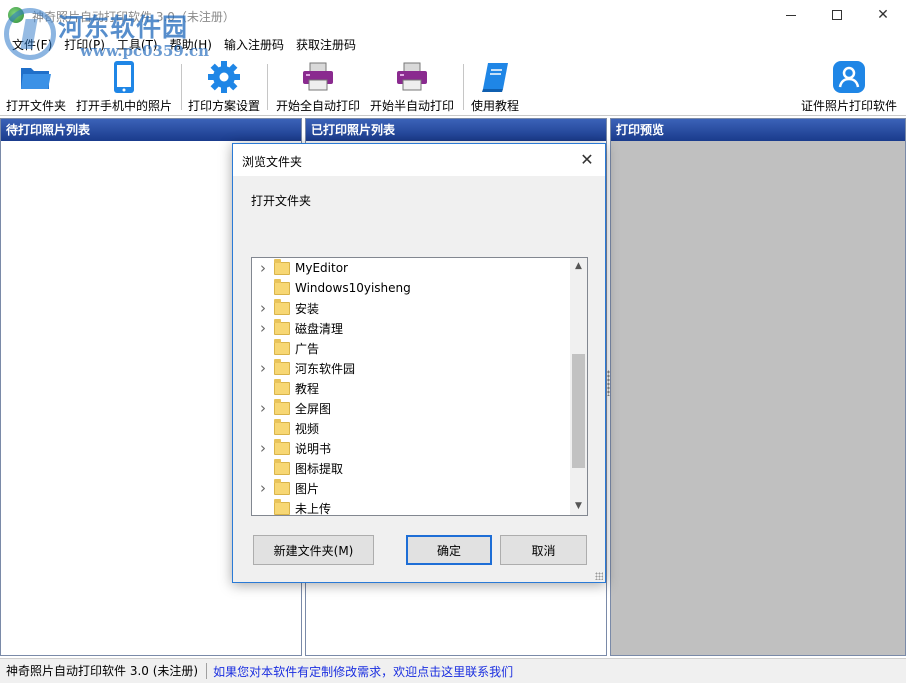 The image size is (906, 683). What do you see at coordinates (412, 77) in the screenshot?
I see `printer-icon` at bounding box center [412, 77].